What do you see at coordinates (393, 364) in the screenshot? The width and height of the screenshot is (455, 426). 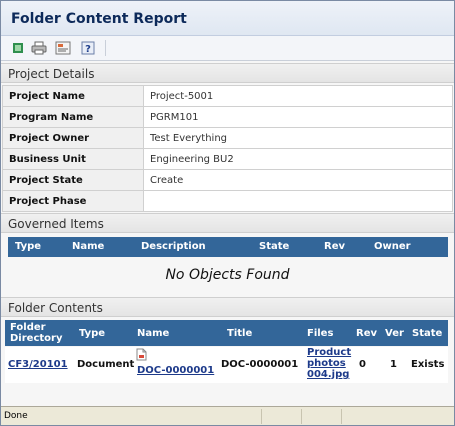 I see `row-ver: 1` at bounding box center [393, 364].